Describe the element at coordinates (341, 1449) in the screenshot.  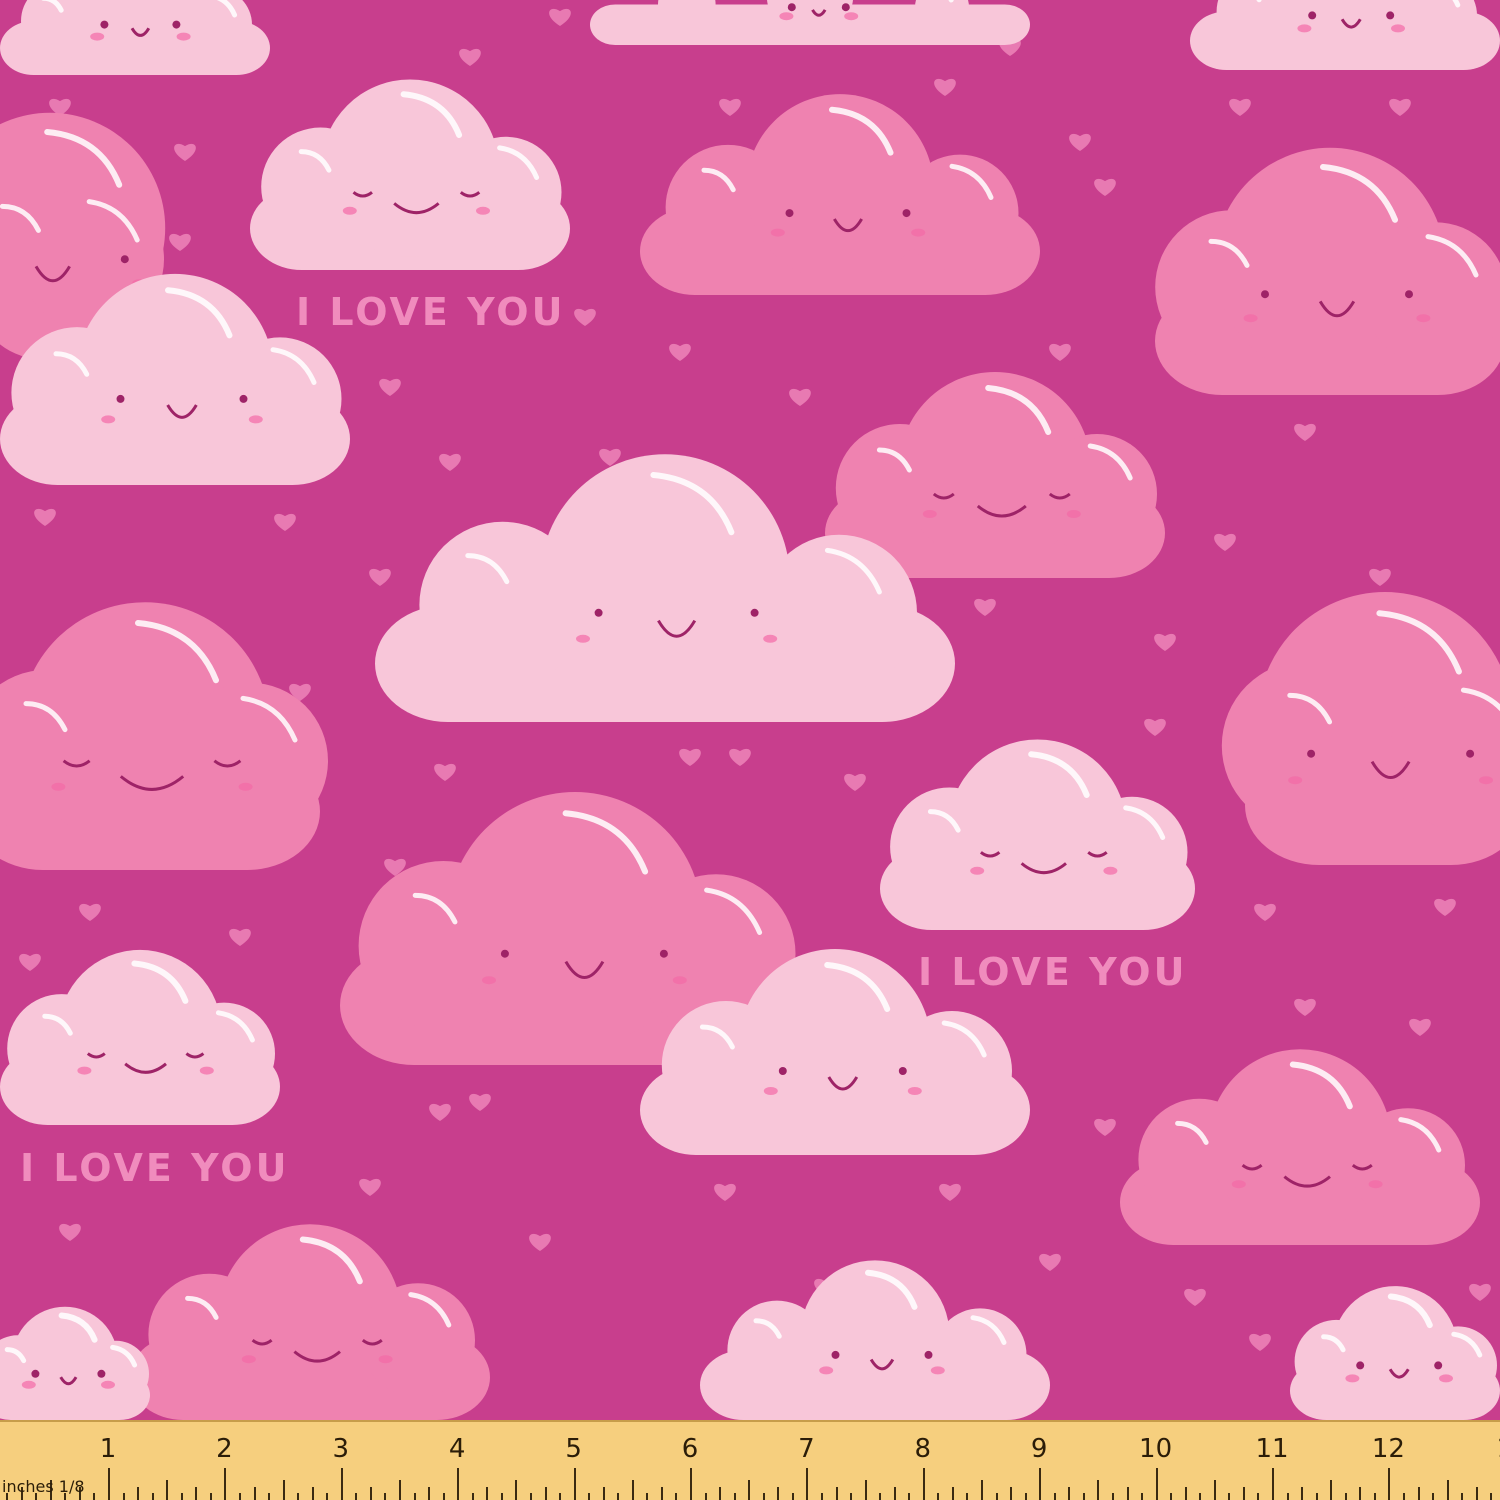
I see `ruler-number: 3` at that location.